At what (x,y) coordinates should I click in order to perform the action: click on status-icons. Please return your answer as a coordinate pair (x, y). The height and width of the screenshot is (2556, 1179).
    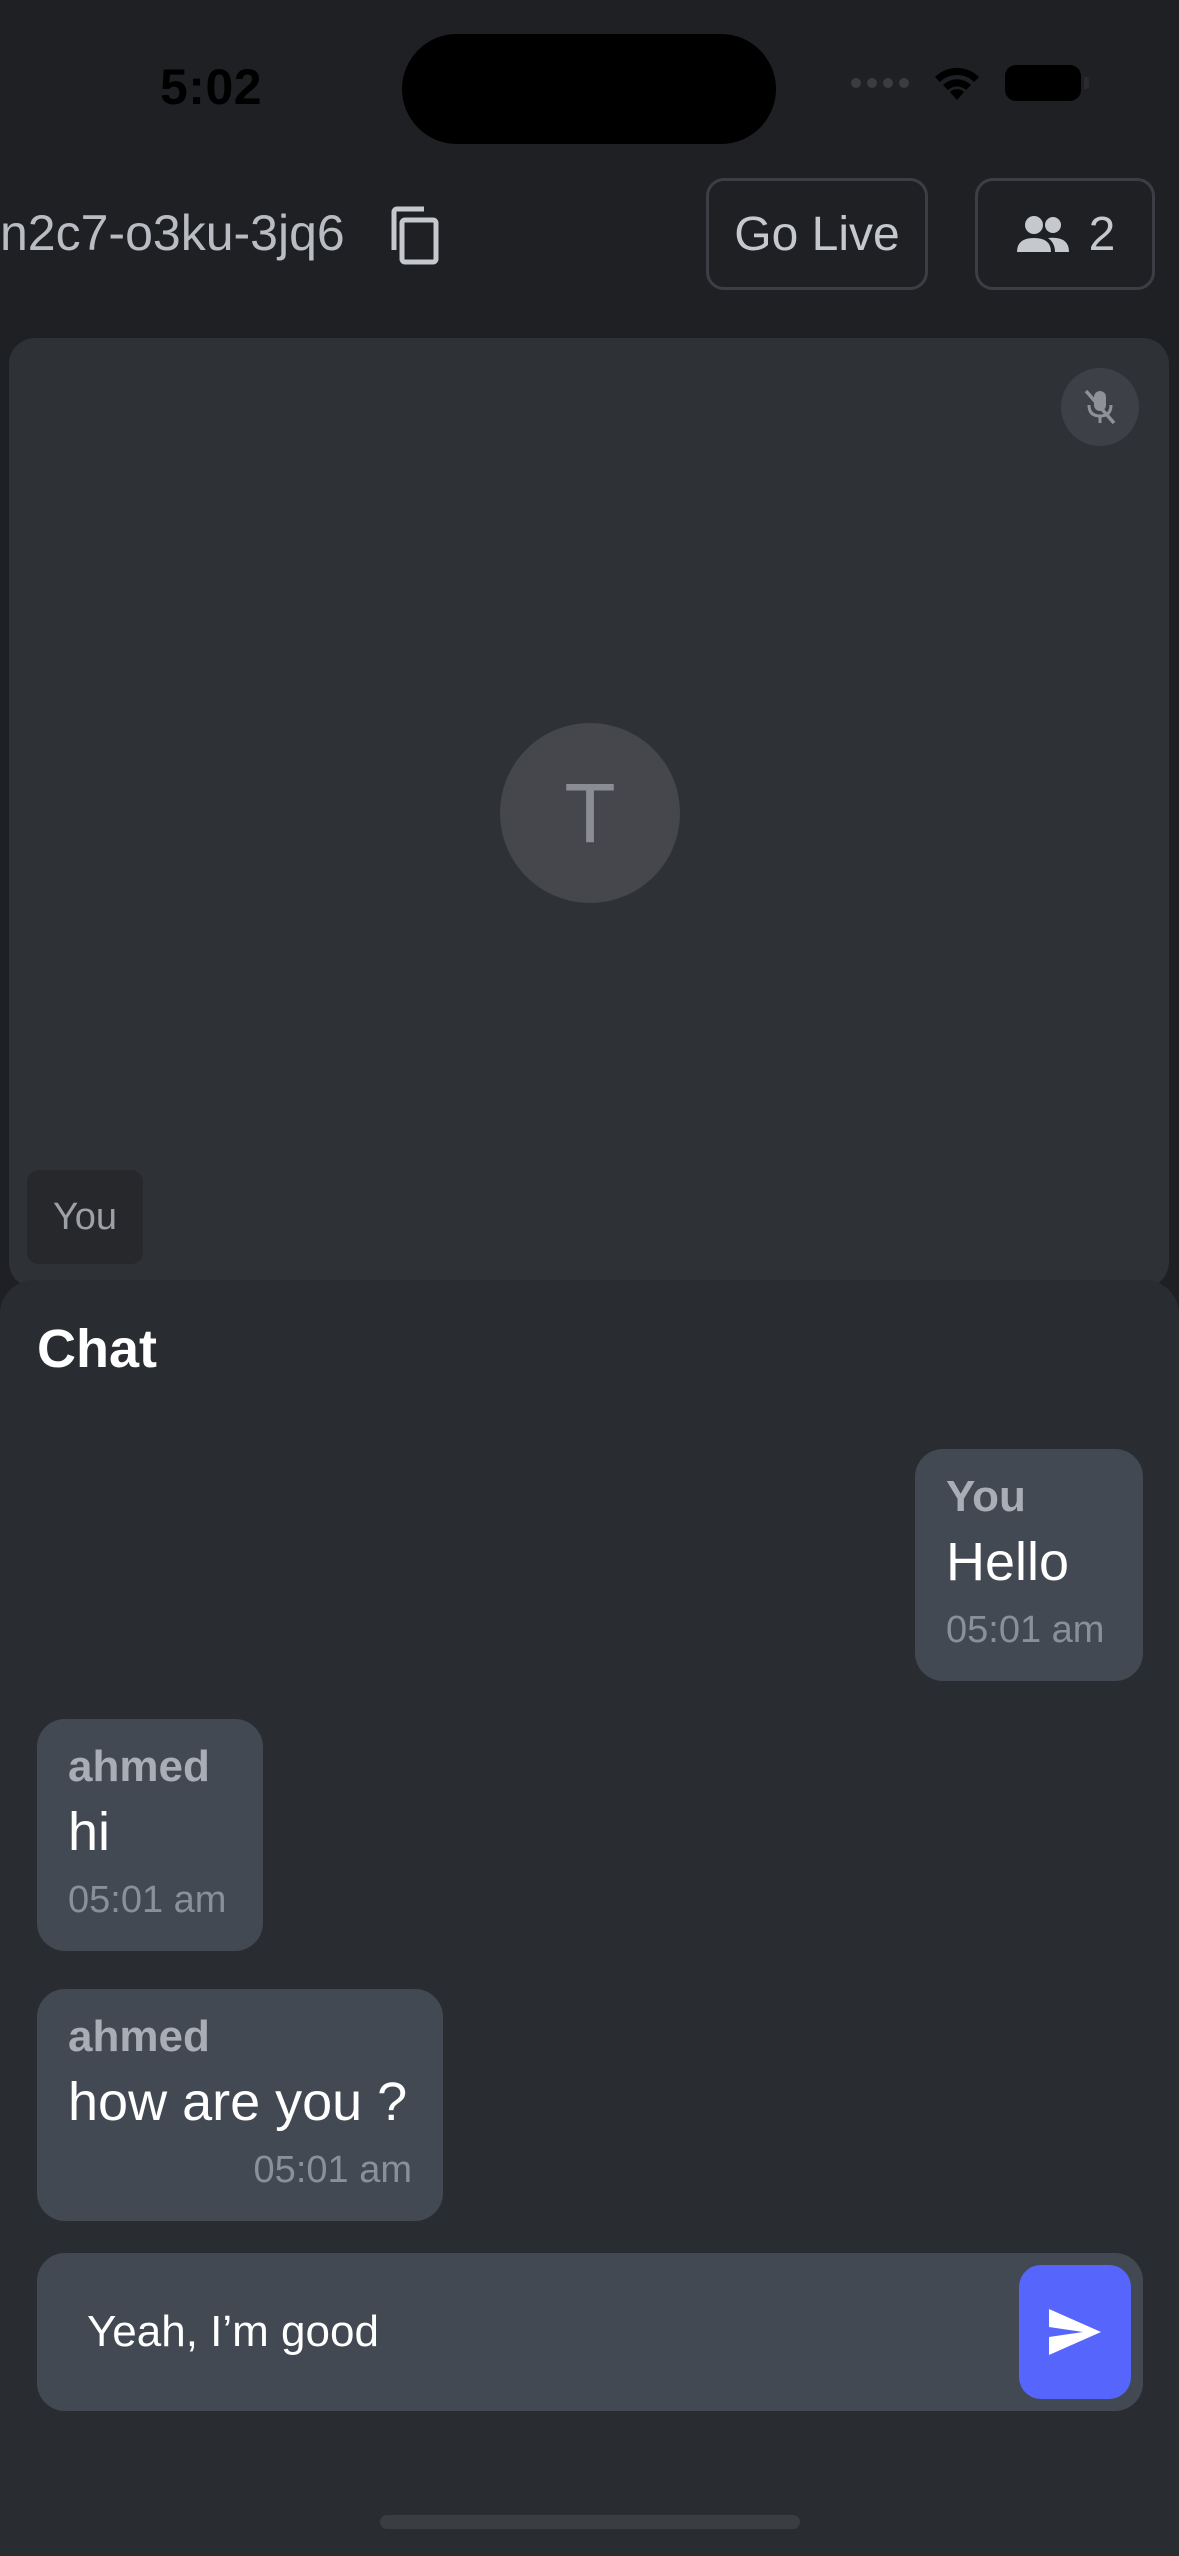
    Looking at the image, I should click on (970, 83).